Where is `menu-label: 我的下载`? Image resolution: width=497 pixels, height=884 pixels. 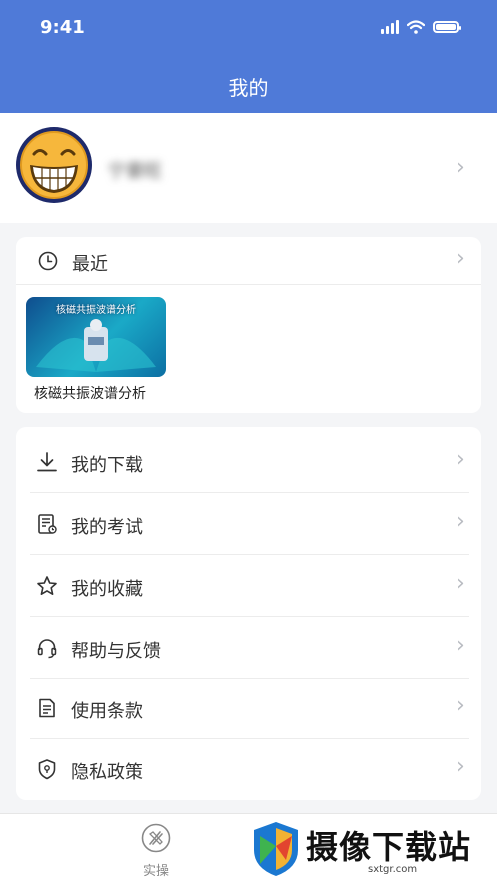 menu-label: 我的下载 is located at coordinates (107, 465).